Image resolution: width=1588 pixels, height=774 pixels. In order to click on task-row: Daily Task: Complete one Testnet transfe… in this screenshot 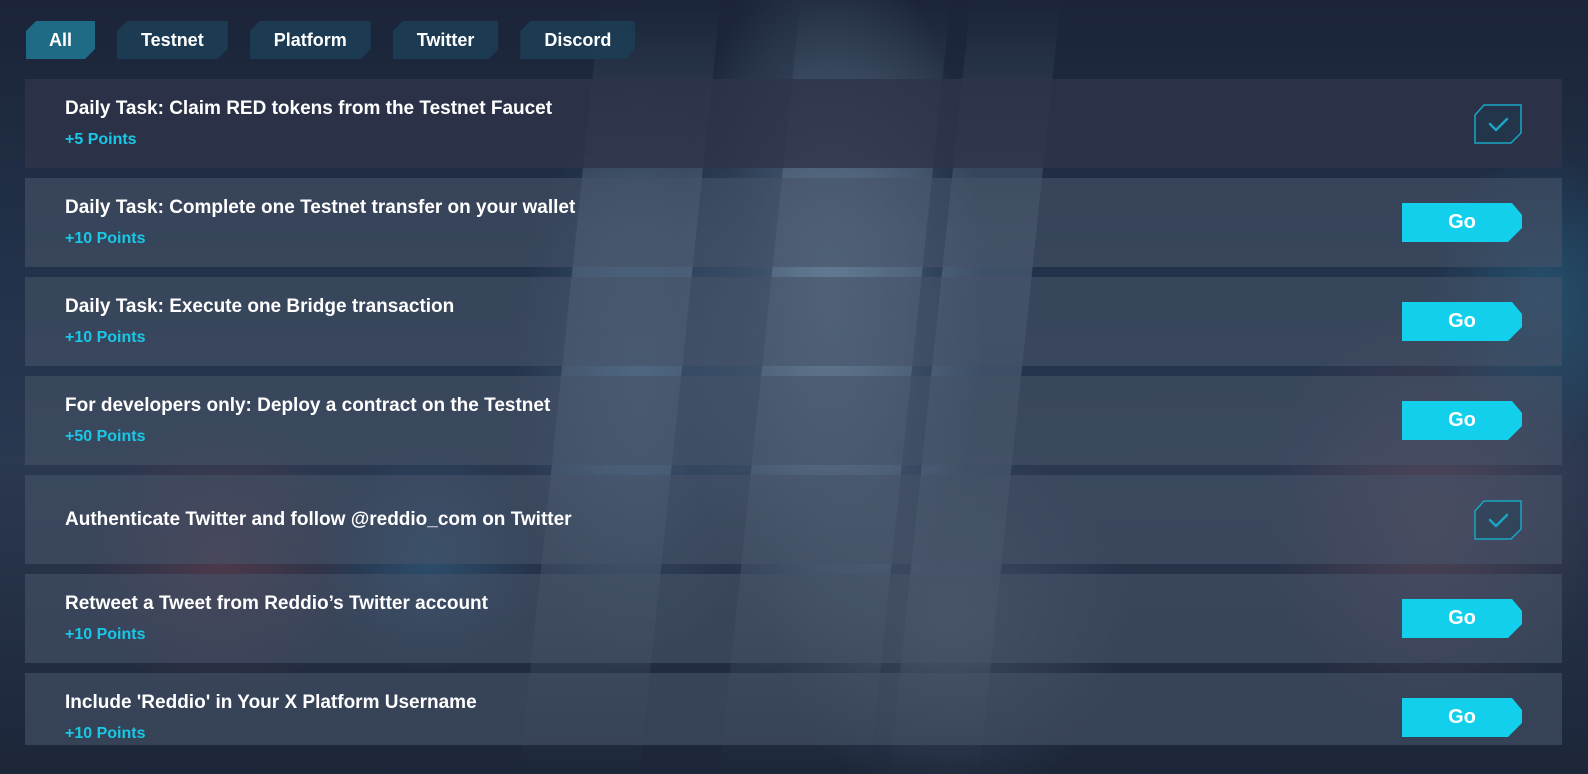, I will do `click(793, 222)`.